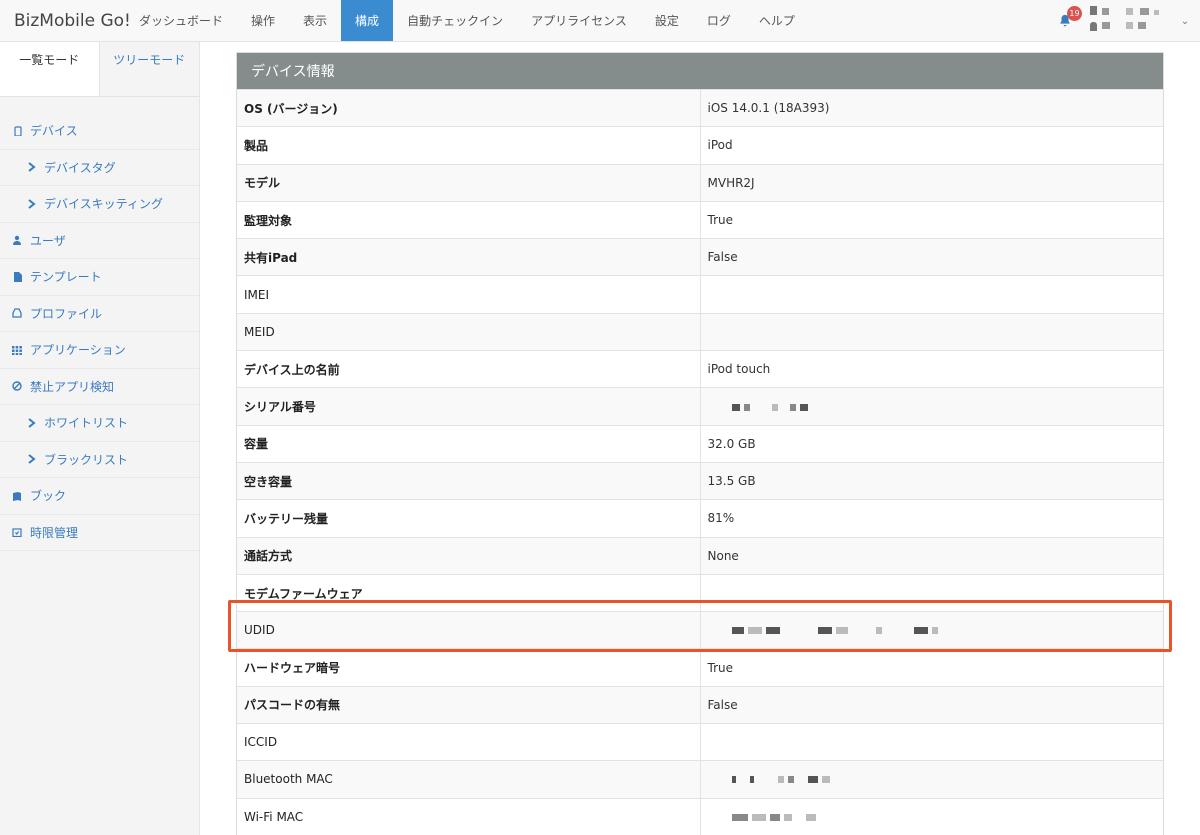 The height and width of the screenshot is (835, 1200). What do you see at coordinates (21, 131) in the screenshot?
I see `device-icon` at bounding box center [21, 131].